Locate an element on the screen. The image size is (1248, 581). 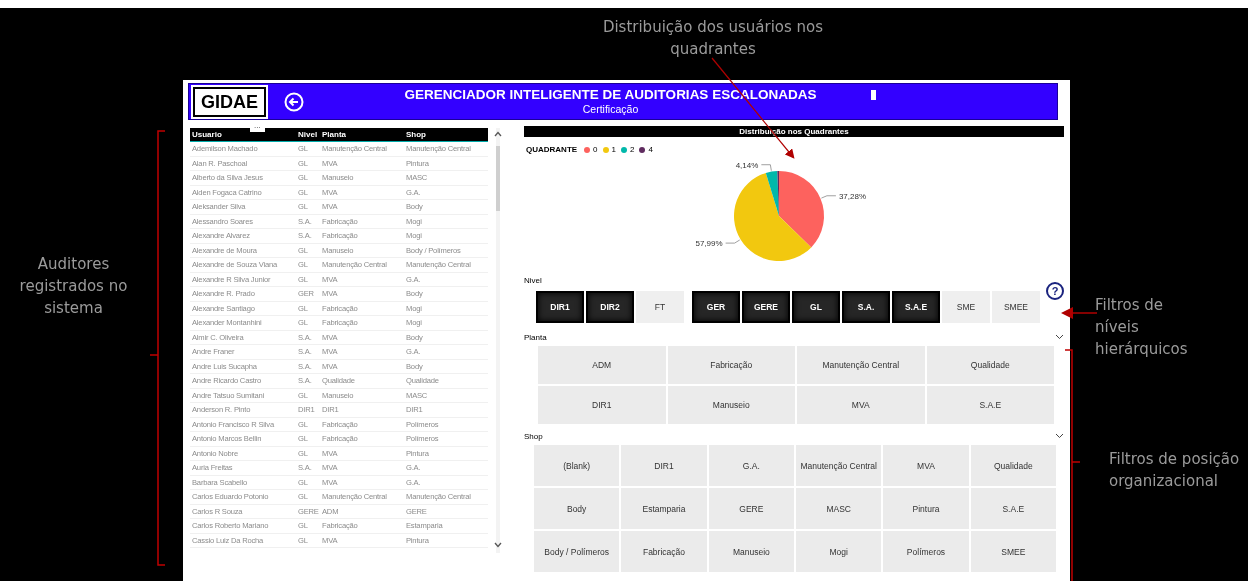
level-filter-button: FT is located at coordinates (660, 307).